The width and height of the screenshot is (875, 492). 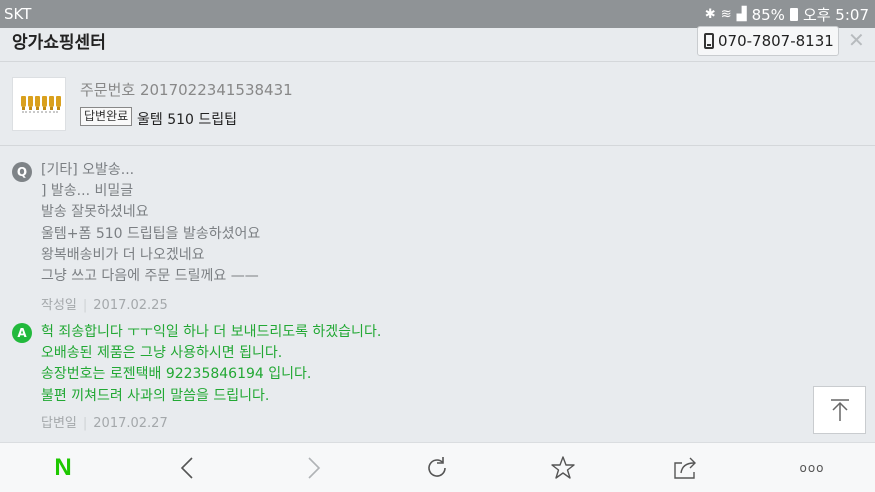 I want to click on answer-date-label: 답변일, so click(x=59, y=423).